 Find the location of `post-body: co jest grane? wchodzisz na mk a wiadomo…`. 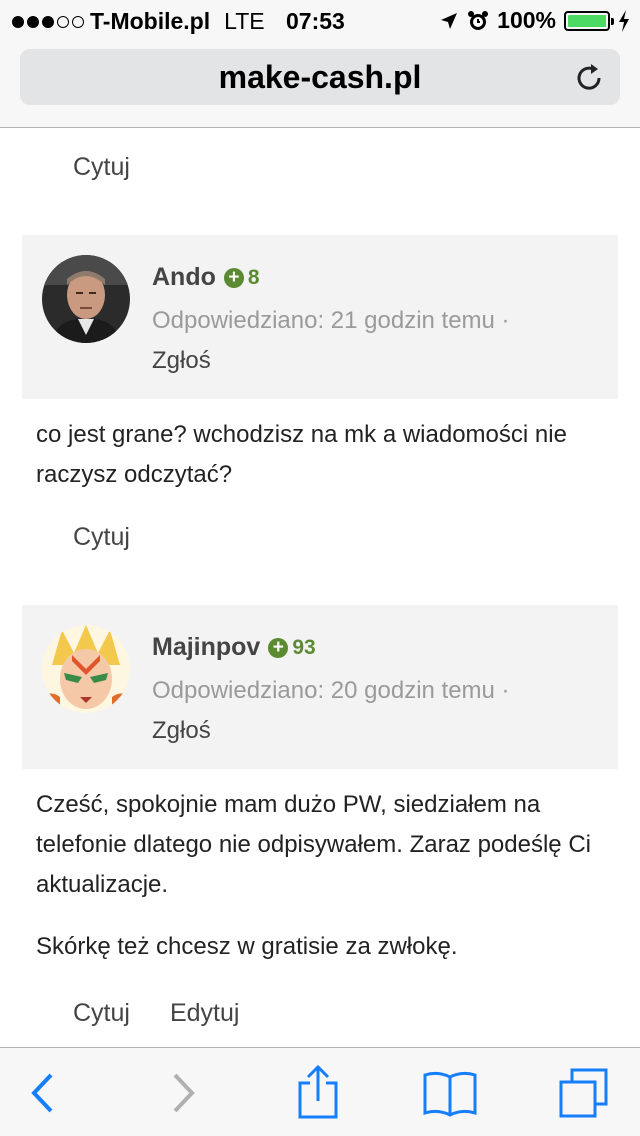

post-body: co jest grane? wchodzisz na mk a wiadomo… is located at coordinates (321, 455).